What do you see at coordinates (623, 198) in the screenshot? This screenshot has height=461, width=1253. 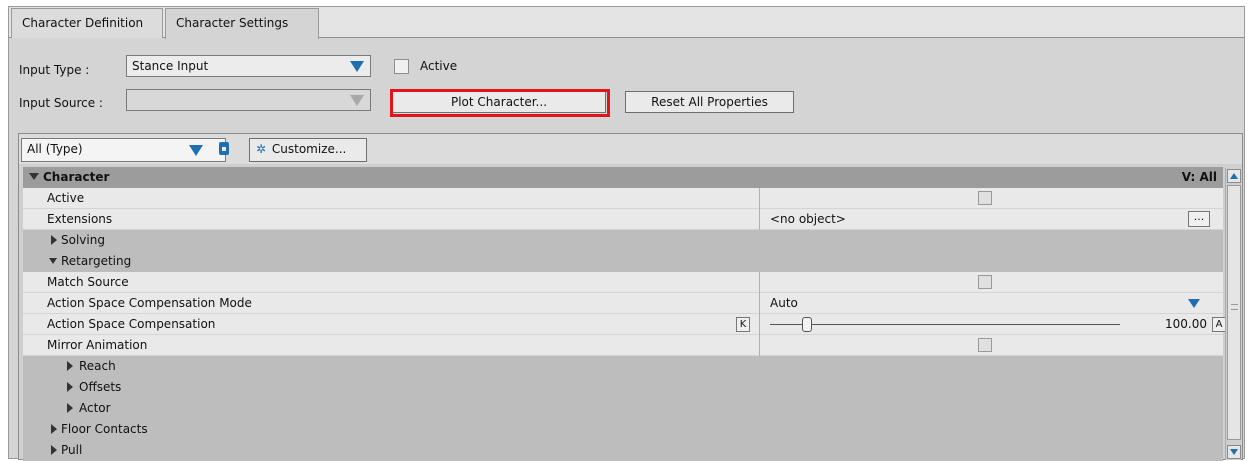 I see `property-active: Active` at bounding box center [623, 198].